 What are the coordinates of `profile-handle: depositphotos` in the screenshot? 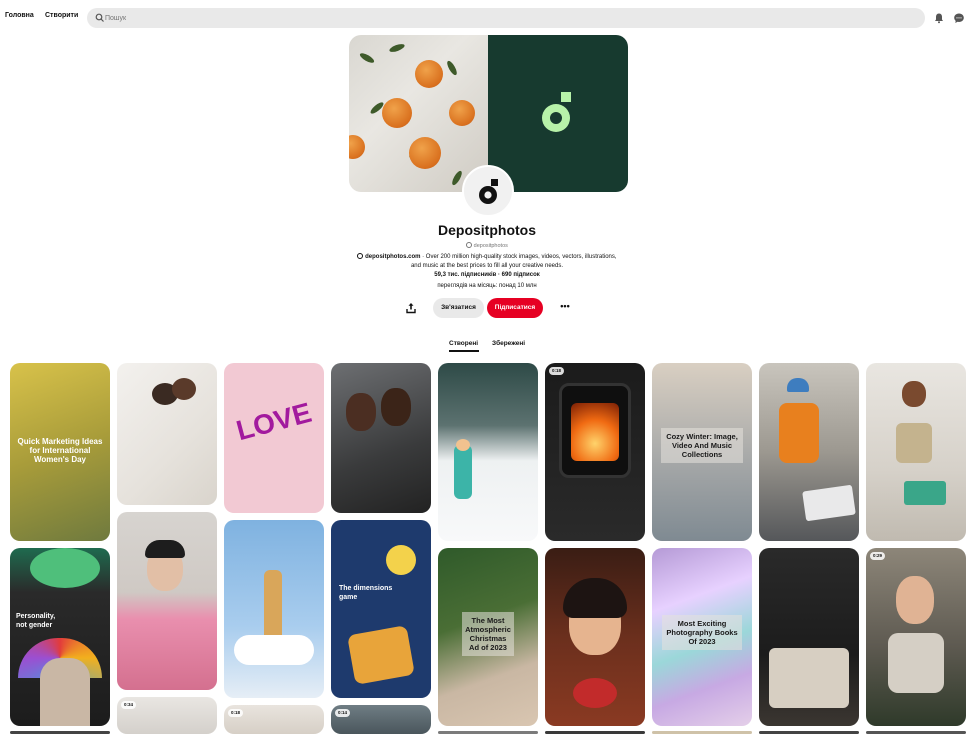 It's located at (487, 245).